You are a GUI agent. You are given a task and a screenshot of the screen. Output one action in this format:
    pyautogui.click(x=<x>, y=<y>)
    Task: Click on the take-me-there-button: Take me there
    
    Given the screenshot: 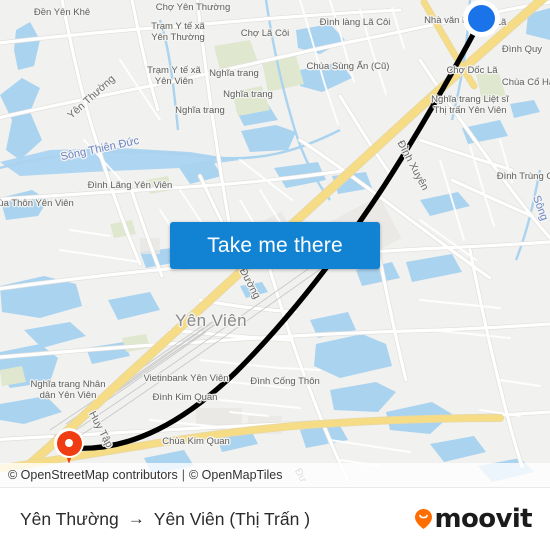 What is the action you would take?
    pyautogui.click(x=275, y=245)
    